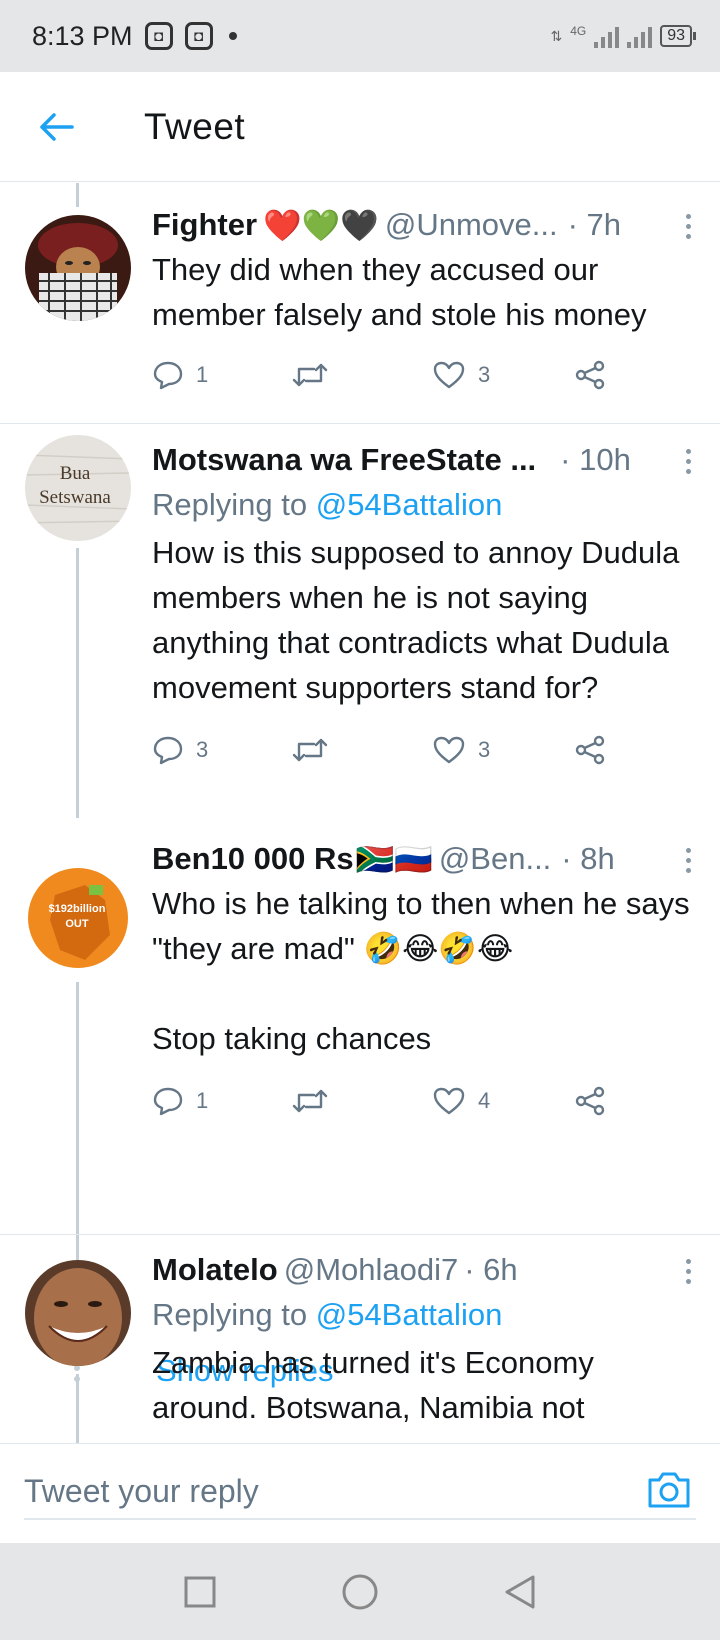 The width and height of the screenshot is (720, 1640). What do you see at coordinates (75, 497) in the screenshot?
I see `avatar-text-line-2: Setswana` at bounding box center [75, 497].